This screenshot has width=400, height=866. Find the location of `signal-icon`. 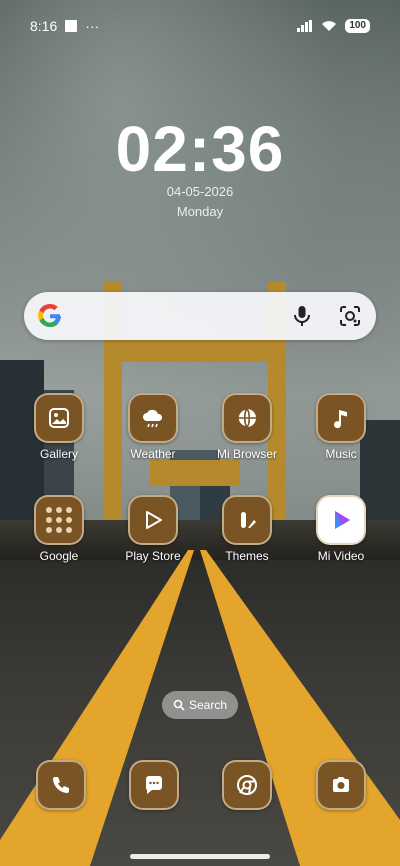

signal-icon is located at coordinates (305, 26).